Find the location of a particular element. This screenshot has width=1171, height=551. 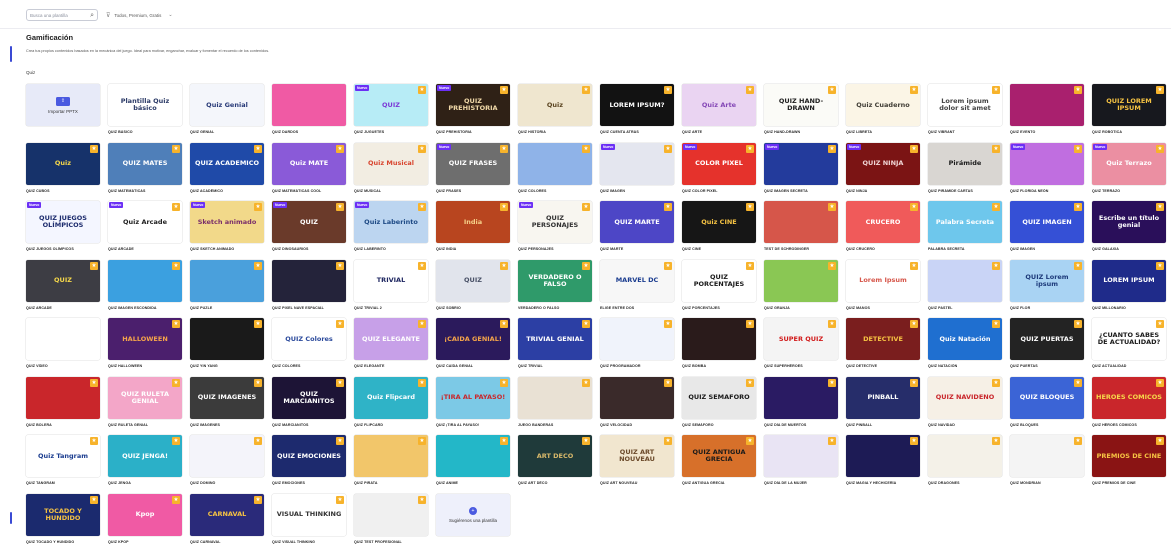

template-thumbnail: Plantilla Quiz básico is located at coordinates (145, 105).